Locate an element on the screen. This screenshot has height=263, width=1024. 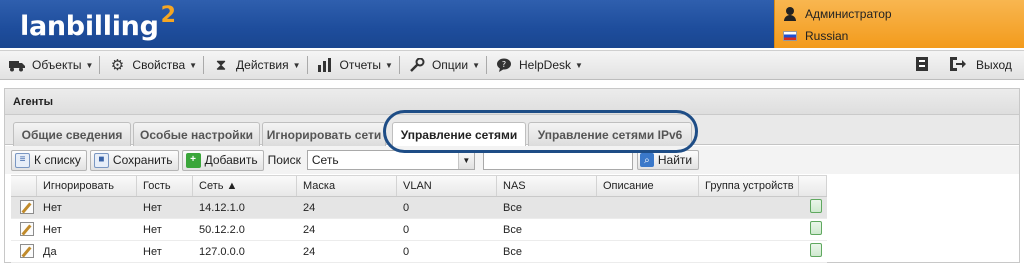
truck-icon is located at coordinates (17, 65).